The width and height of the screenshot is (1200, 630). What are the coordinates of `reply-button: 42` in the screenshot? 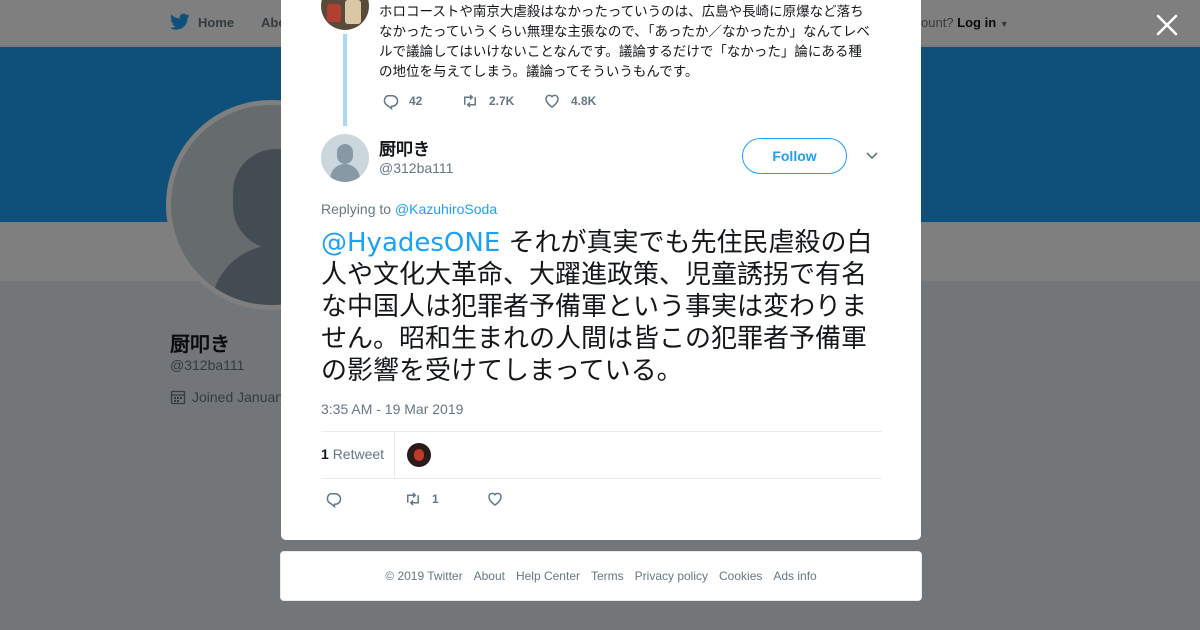 It's located at (421, 101).